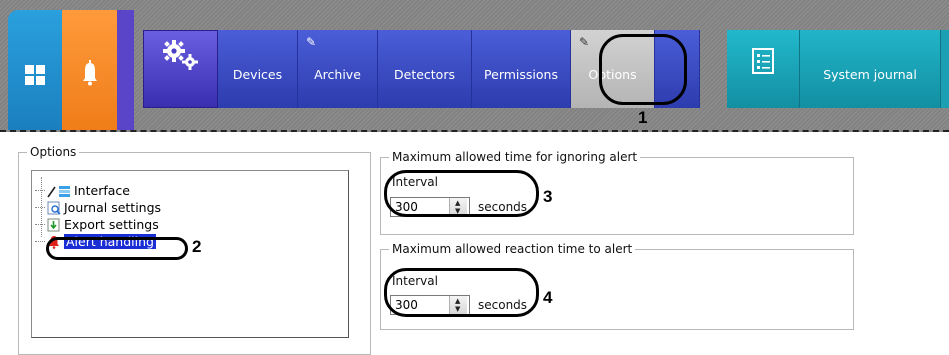  I want to click on reaction-interval-input, so click(420, 305).